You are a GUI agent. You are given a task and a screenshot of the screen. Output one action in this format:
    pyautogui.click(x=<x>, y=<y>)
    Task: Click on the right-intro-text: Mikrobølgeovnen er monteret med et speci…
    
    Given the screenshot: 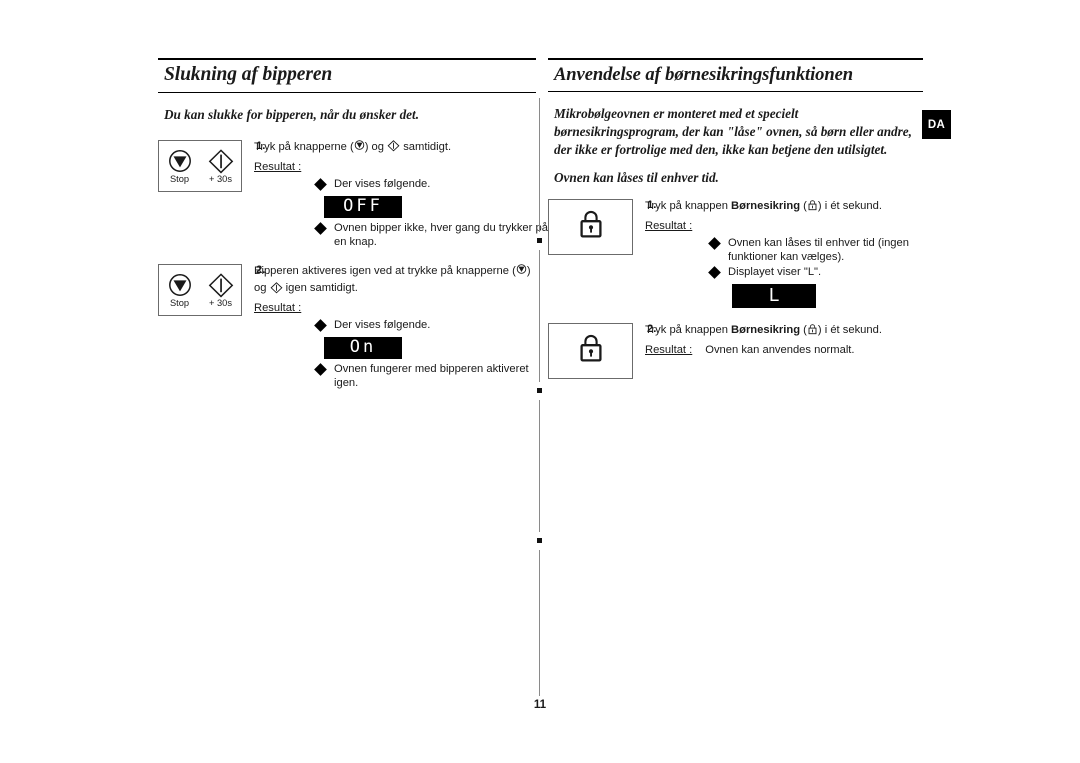 What is the action you would take?
    pyautogui.click(x=733, y=131)
    